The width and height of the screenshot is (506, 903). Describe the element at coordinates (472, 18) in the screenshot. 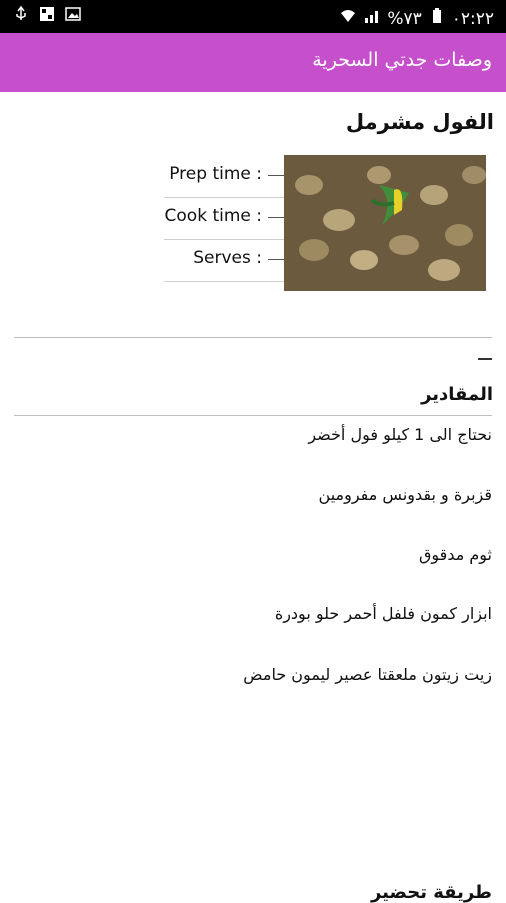

I see `clock: ٠٢:٢٢` at that location.